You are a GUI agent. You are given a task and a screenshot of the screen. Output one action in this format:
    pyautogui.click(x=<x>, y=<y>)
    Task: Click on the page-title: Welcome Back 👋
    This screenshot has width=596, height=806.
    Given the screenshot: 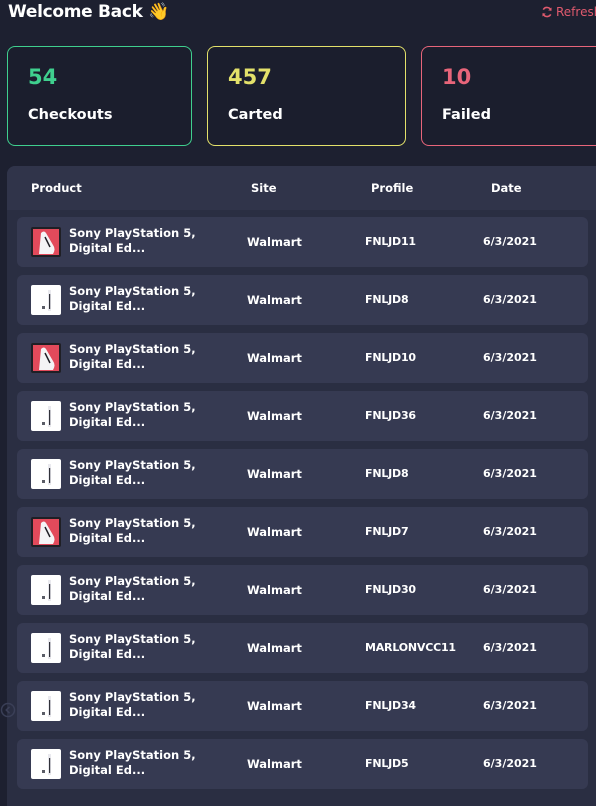 What is the action you would take?
    pyautogui.click(x=89, y=12)
    